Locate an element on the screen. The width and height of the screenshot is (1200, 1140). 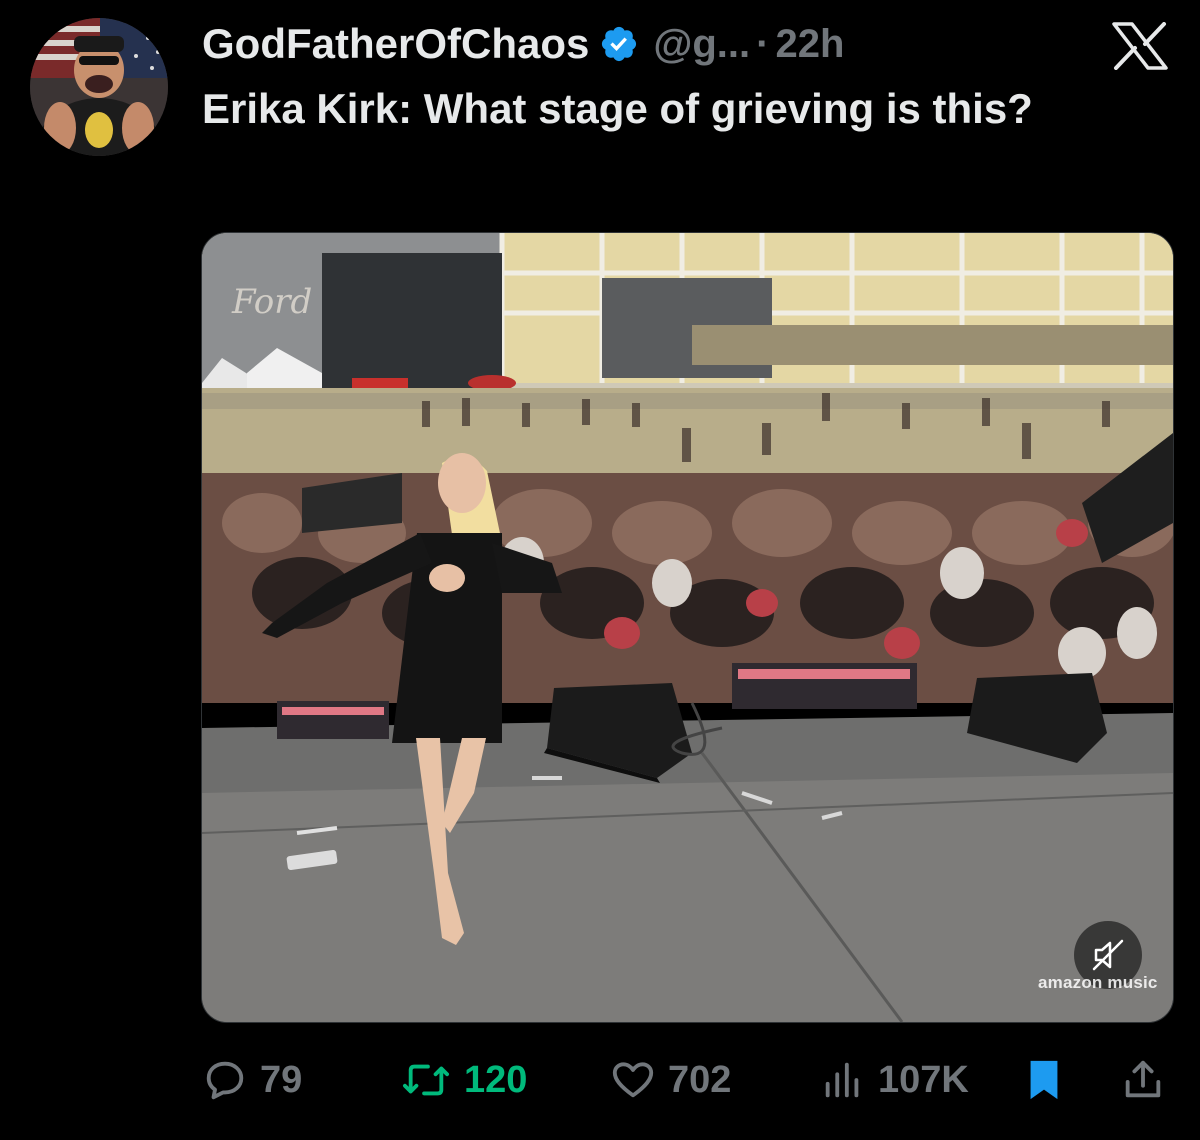
share-icon is located at coordinates (1143, 1079).